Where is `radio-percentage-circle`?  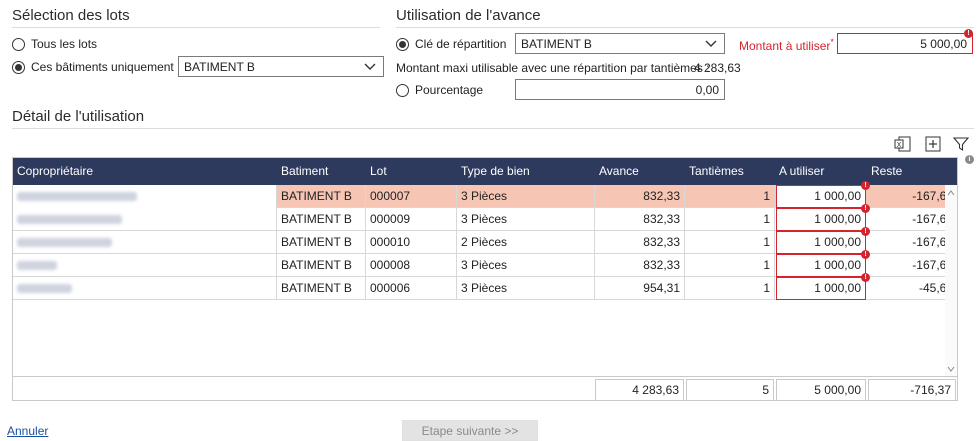 radio-percentage-circle is located at coordinates (402, 90).